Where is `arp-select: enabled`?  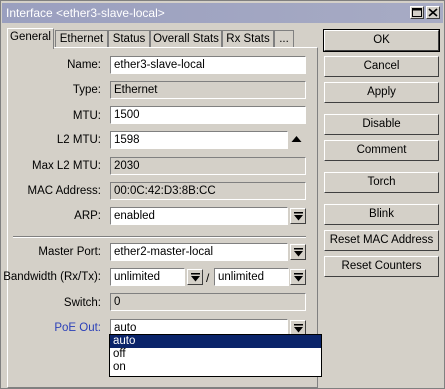 arp-select: enabled is located at coordinates (199, 216).